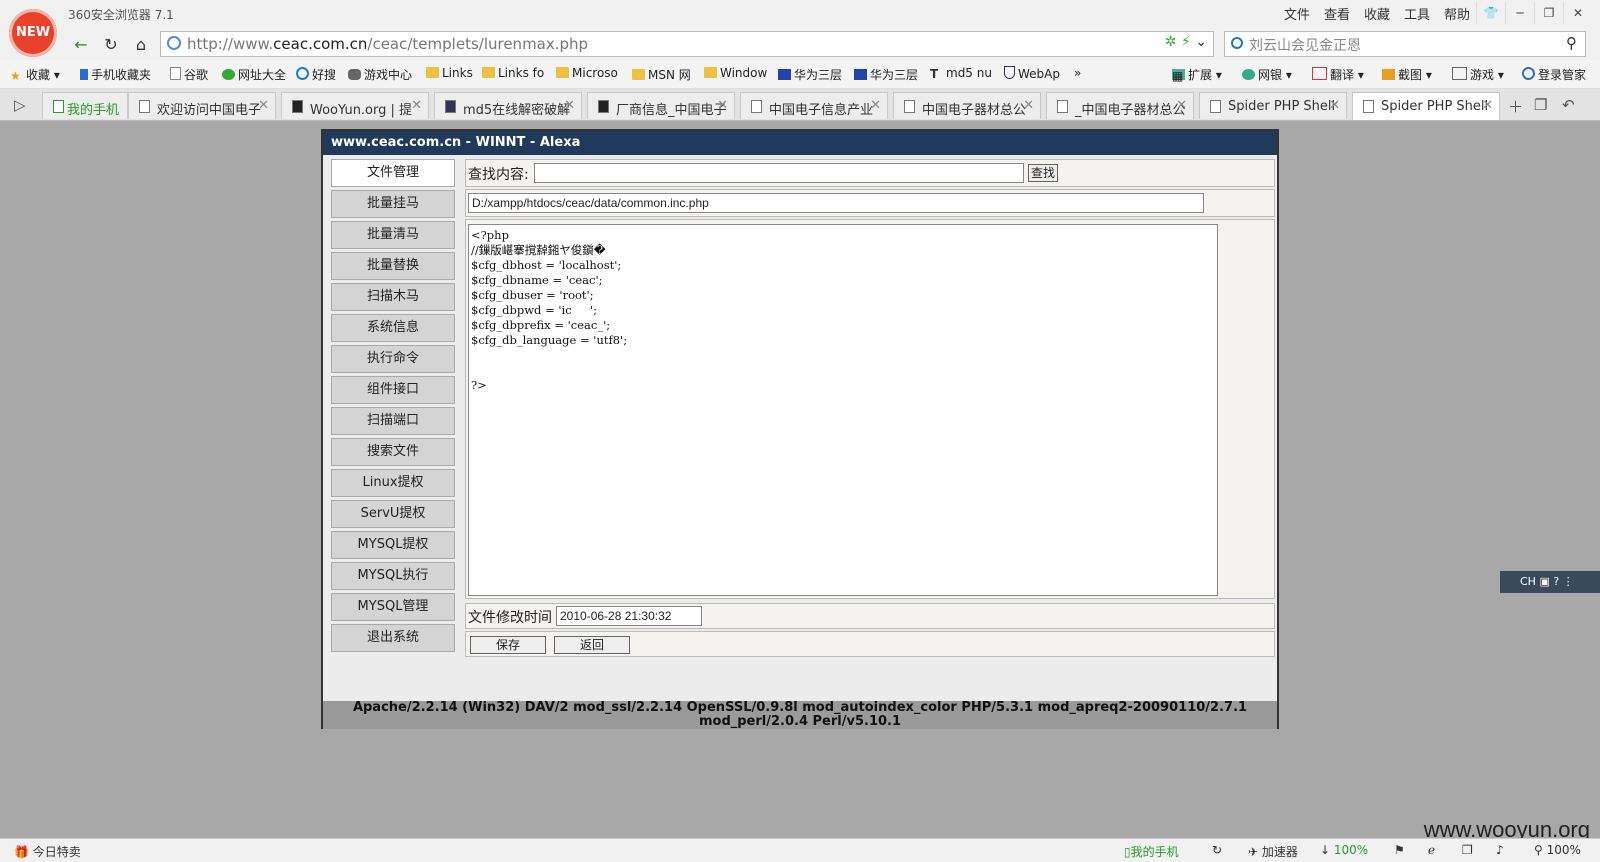  Describe the element at coordinates (1197, 74) in the screenshot. I see `tool-extensions: ▦ 扩展 ▾` at that location.